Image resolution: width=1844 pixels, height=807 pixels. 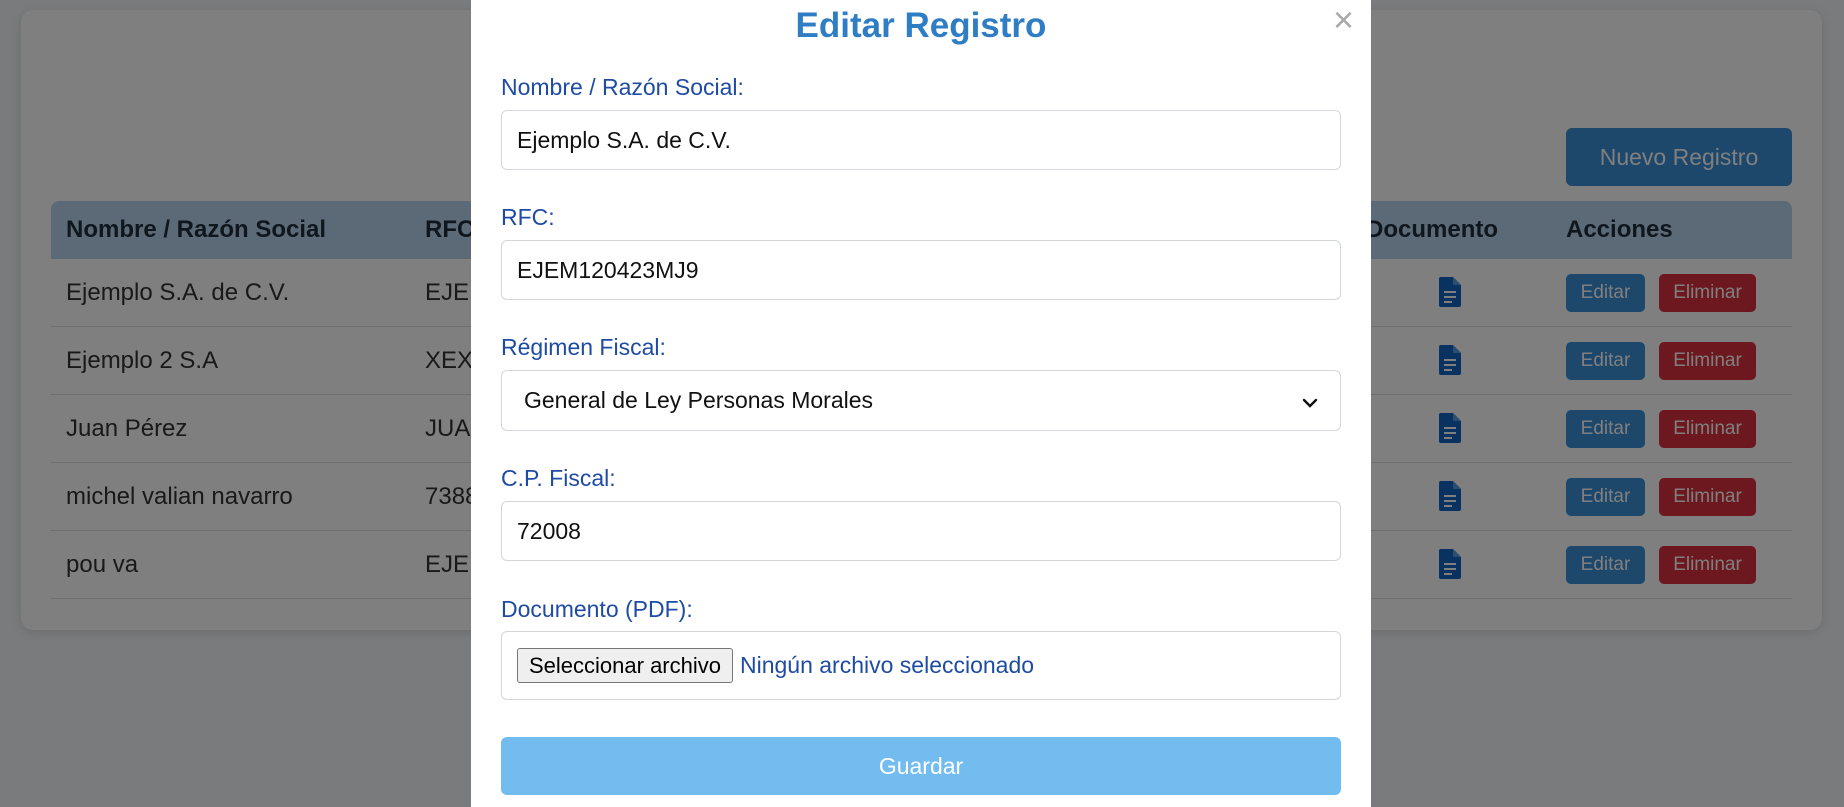 I want to click on cp-input, so click(x=921, y=531).